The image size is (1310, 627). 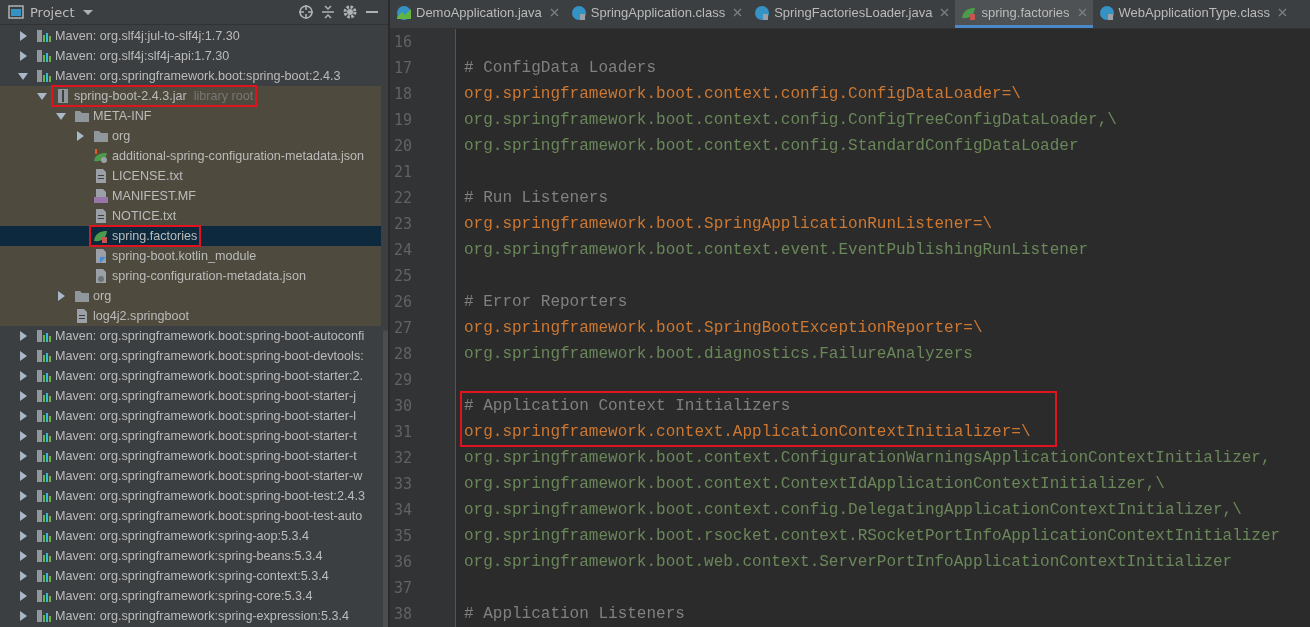 I want to click on code-line: org.springframework.boot.rsocket.context.RSocketPortInfoApplicationContextInitializer, so click(x=872, y=536).